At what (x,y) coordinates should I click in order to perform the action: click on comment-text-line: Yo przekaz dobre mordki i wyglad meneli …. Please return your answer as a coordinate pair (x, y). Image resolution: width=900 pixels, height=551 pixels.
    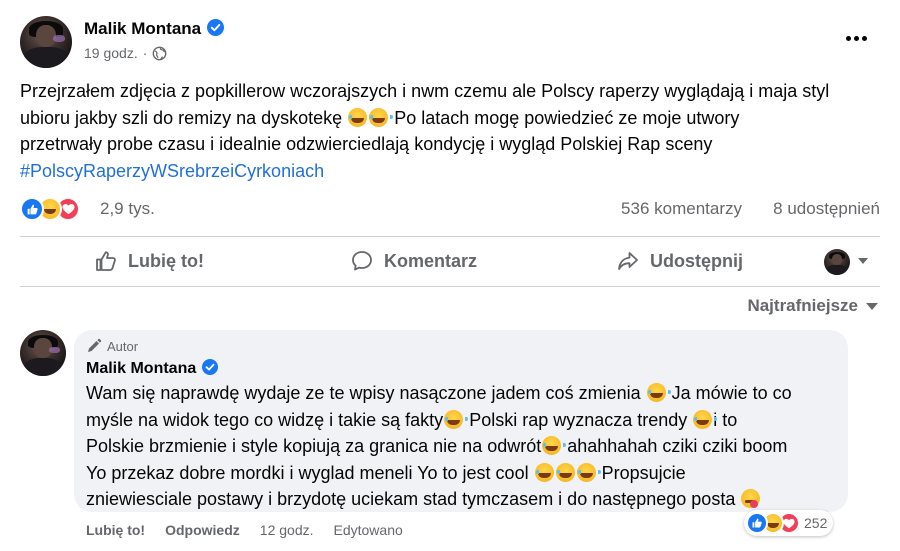
    Looking at the image, I should click on (386, 472).